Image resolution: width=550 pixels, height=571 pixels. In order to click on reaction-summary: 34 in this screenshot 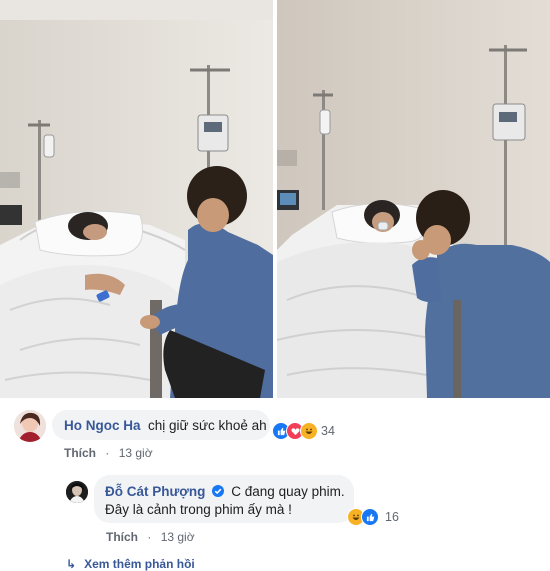, I will do `click(303, 431)`.